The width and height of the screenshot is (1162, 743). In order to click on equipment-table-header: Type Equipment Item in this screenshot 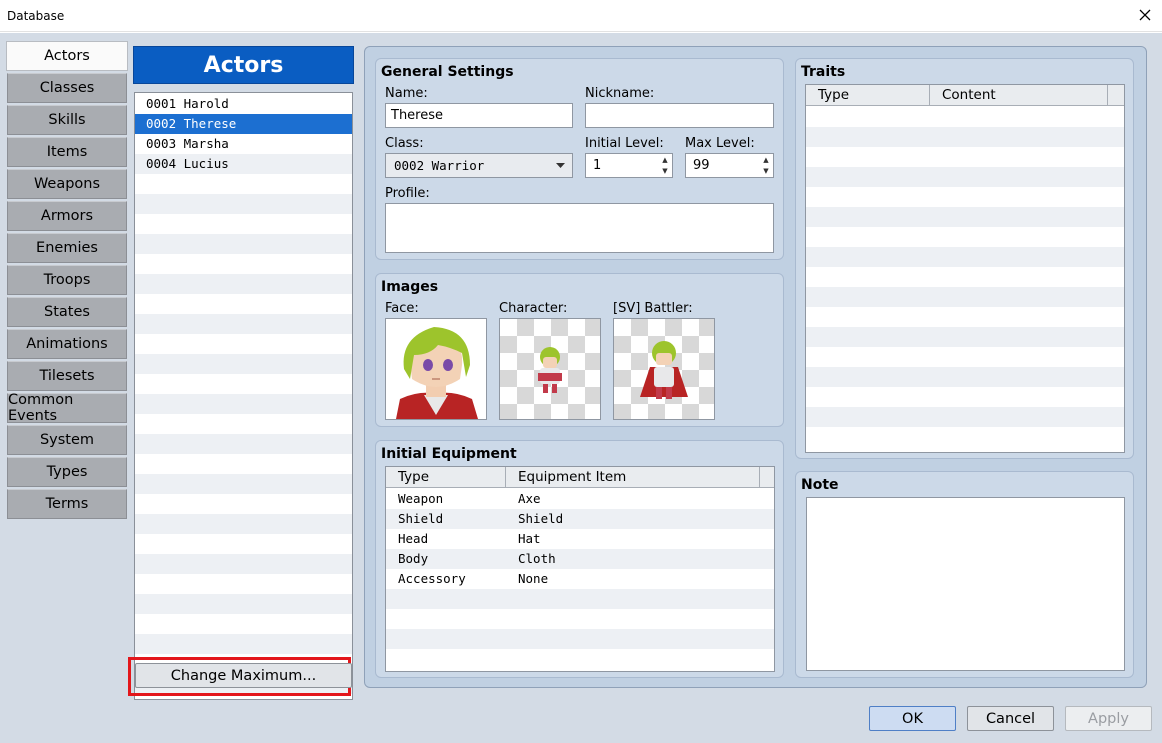, I will do `click(580, 477)`.